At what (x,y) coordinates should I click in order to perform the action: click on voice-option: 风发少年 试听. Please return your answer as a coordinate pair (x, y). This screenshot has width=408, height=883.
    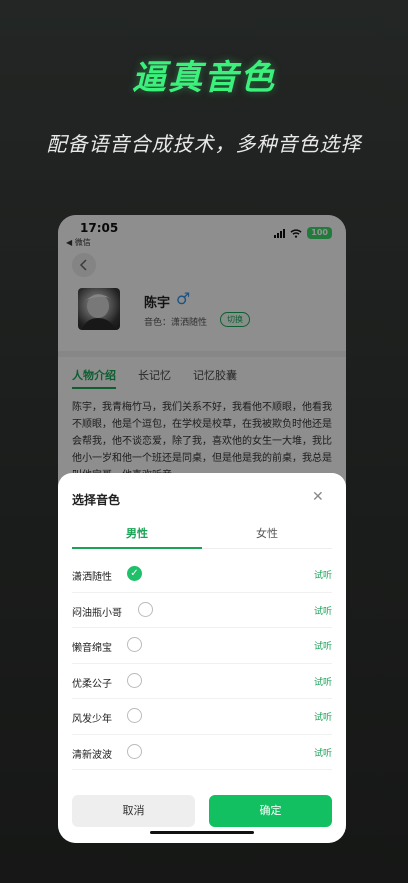
    Looking at the image, I should click on (202, 717).